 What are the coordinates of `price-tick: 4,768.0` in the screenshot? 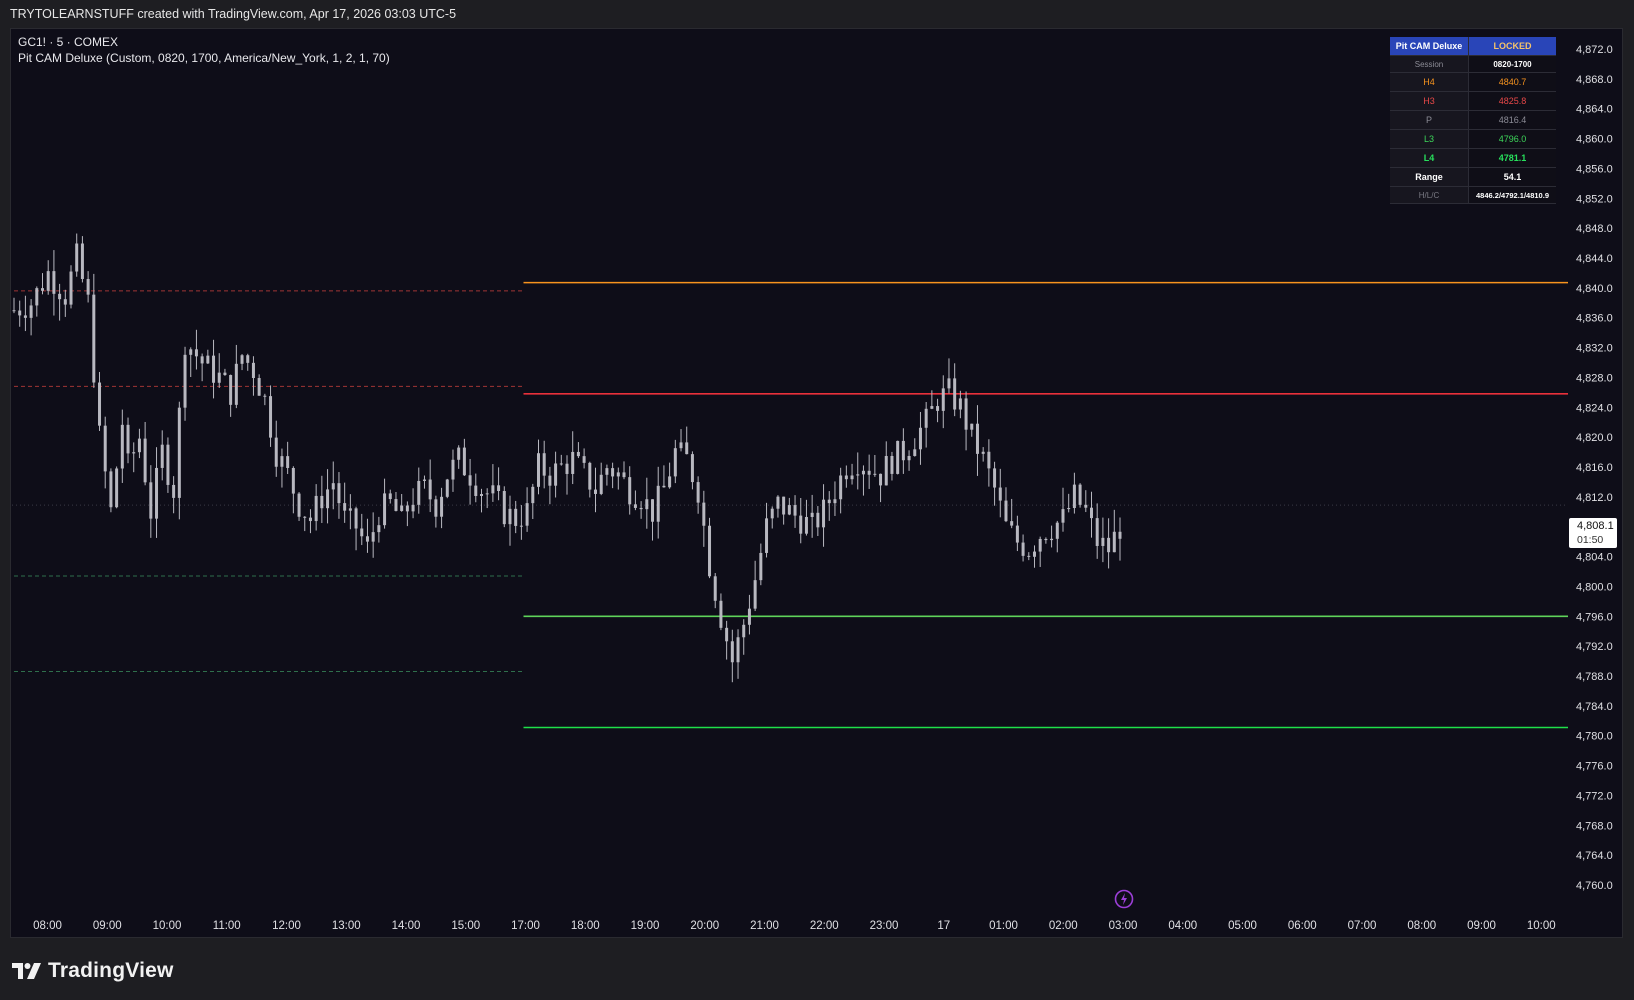 It's located at (1594, 826).